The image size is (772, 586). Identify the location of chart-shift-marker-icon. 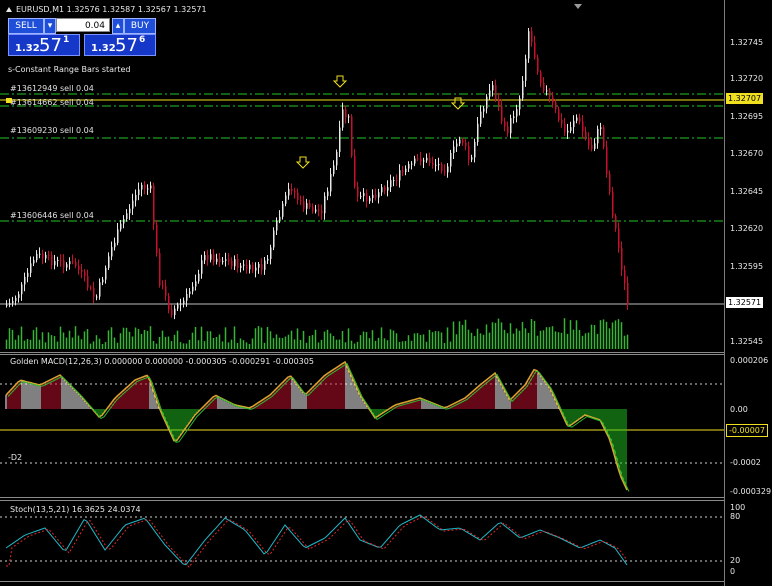
(578, 6).